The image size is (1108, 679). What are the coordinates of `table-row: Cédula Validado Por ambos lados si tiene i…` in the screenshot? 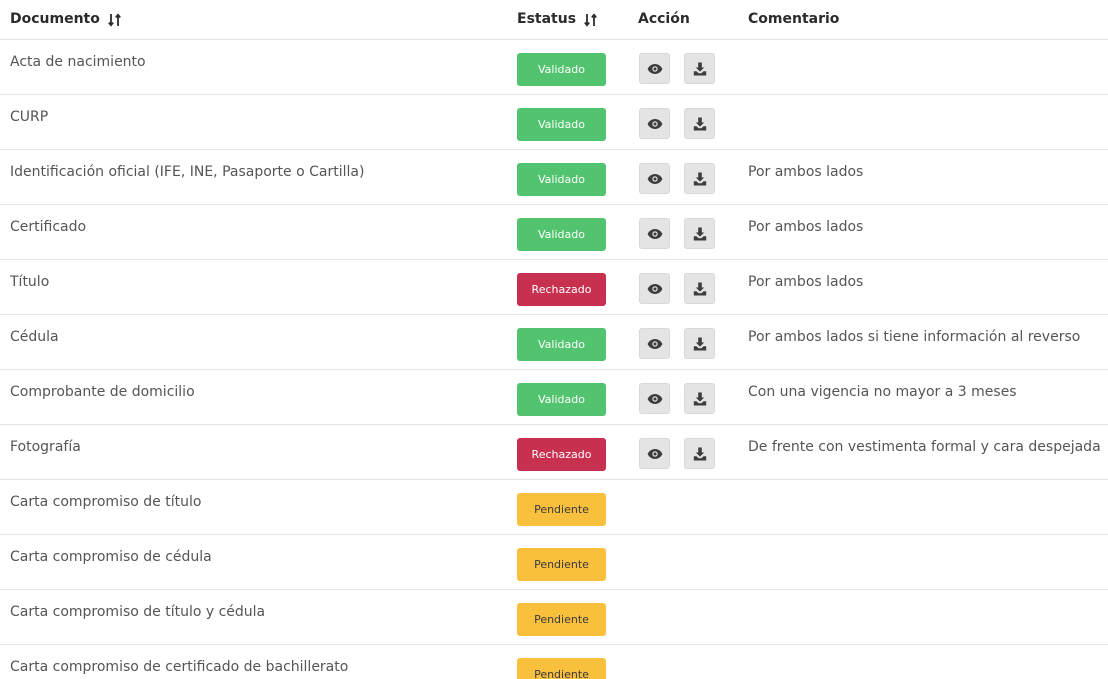 It's located at (554, 342).